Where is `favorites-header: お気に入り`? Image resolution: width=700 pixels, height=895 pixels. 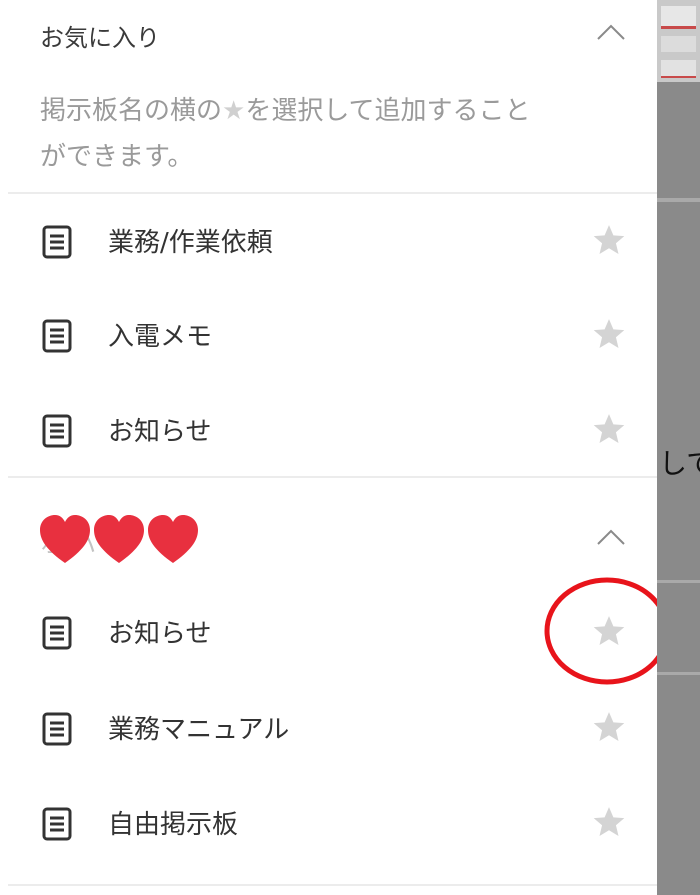
favorites-header: お気に入り is located at coordinates (328, 35).